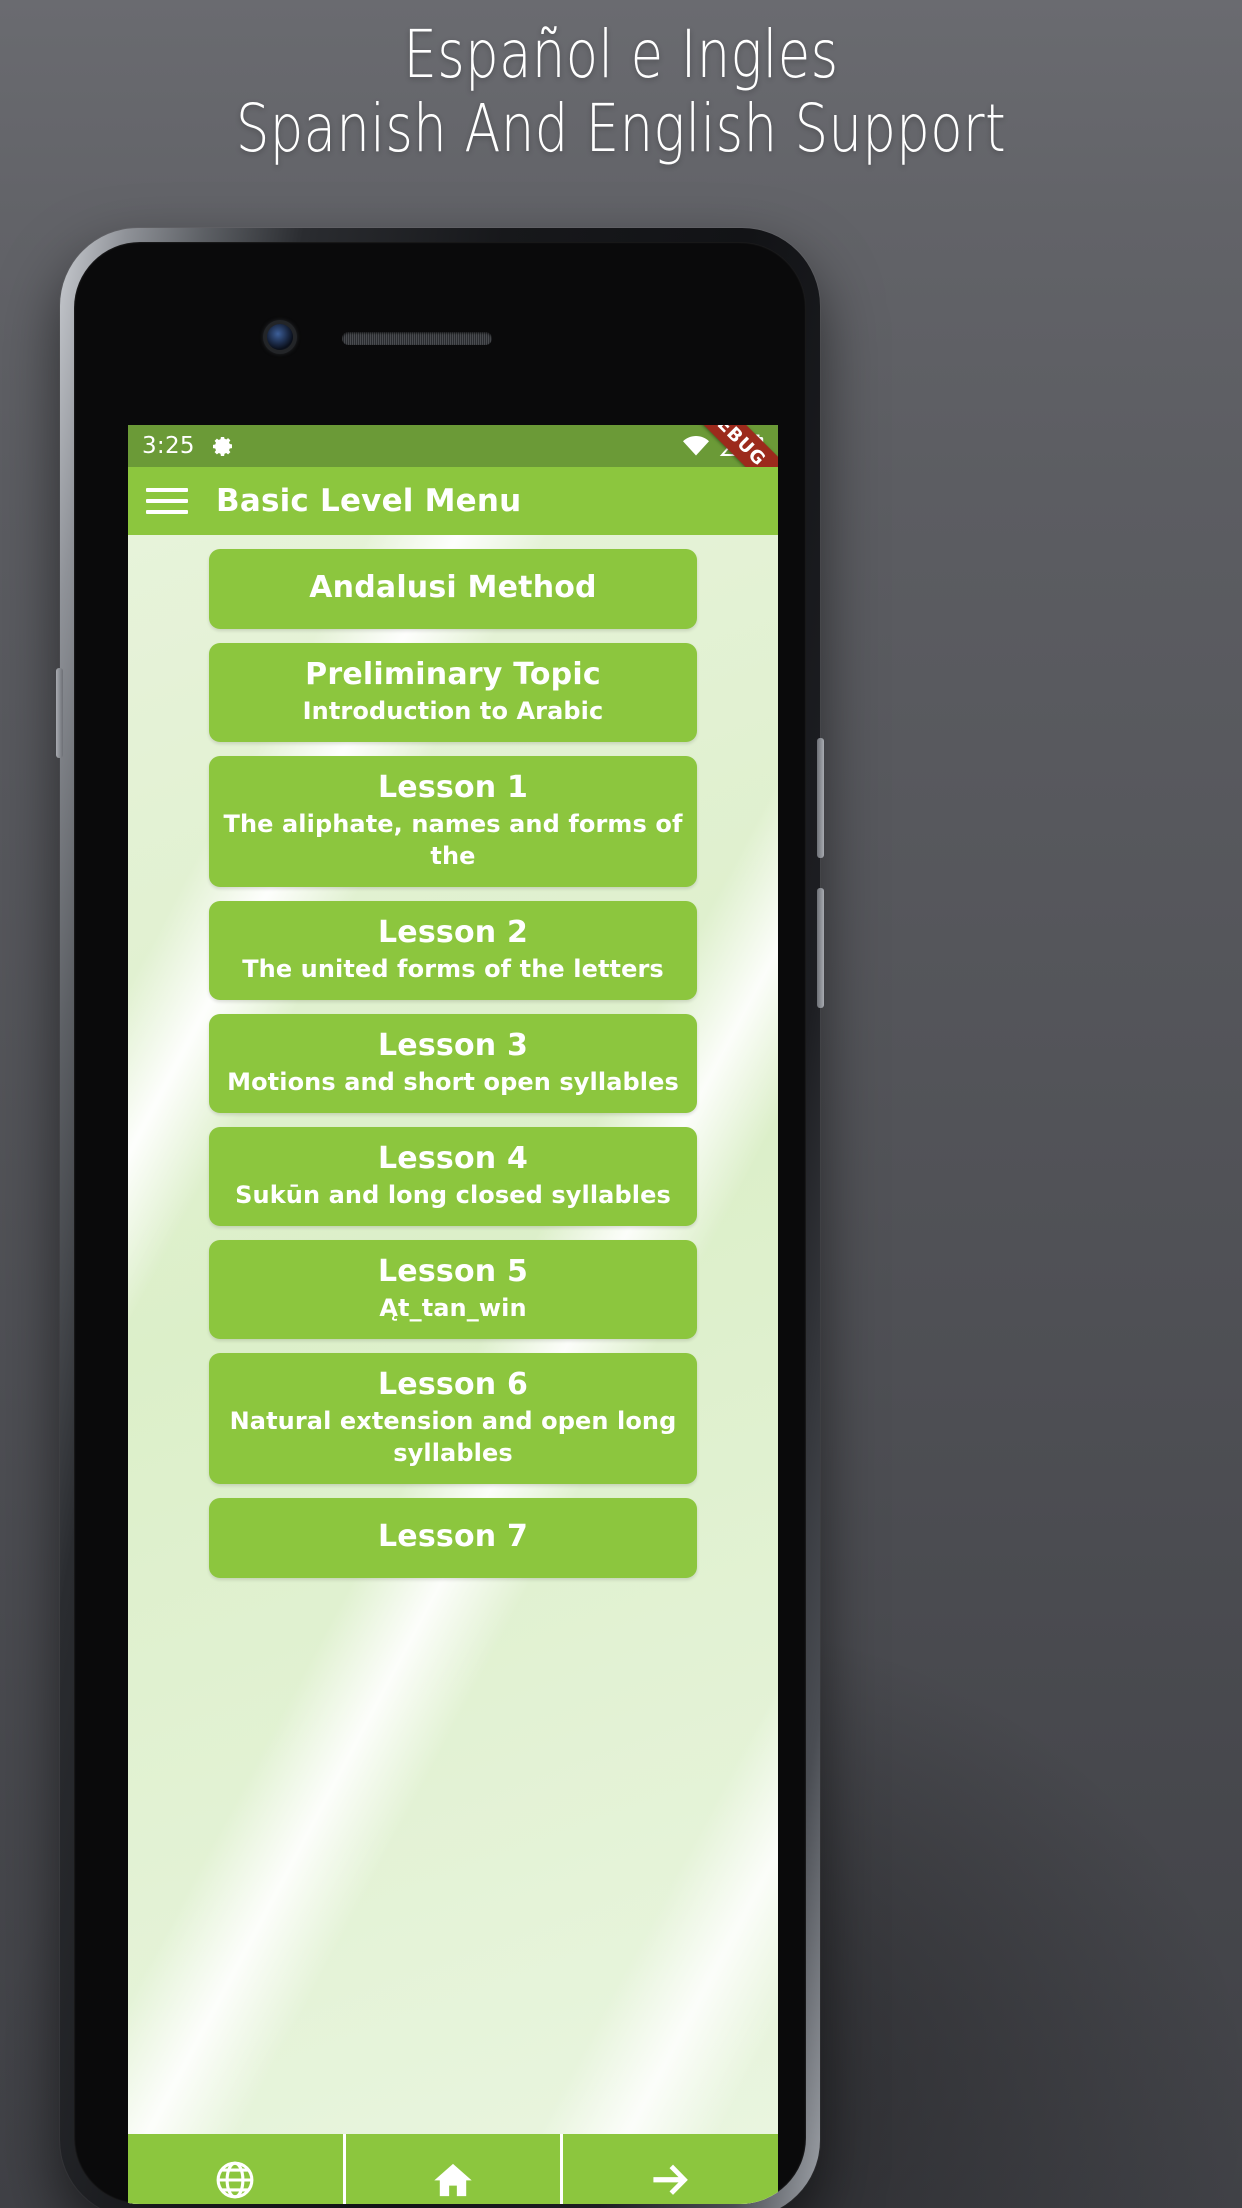  I want to click on earpiece-speaker, so click(417, 338).